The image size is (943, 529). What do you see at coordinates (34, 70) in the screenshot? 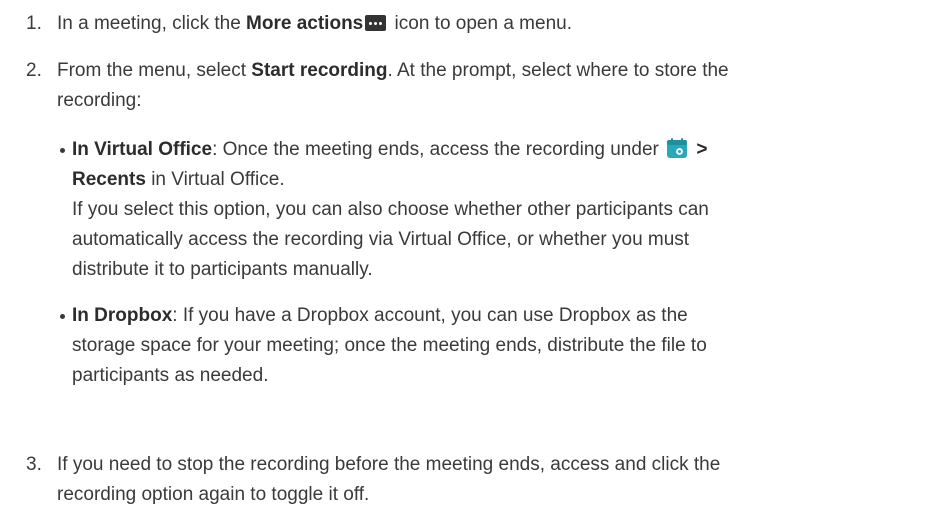
I see `step-number: 2.` at bounding box center [34, 70].